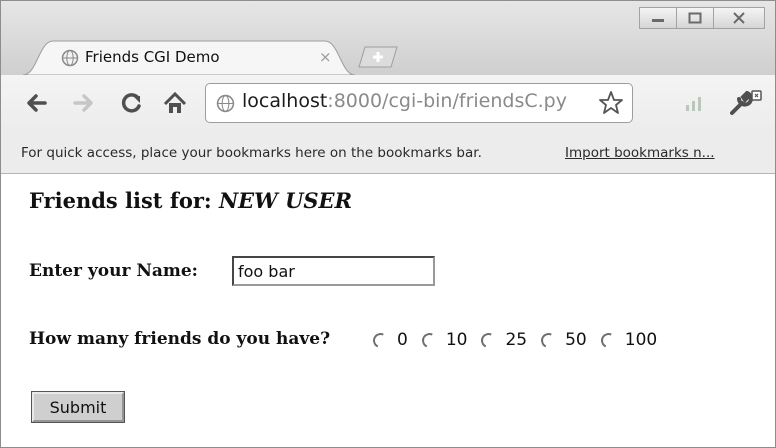  I want to click on url-host: localhost, so click(285, 101).